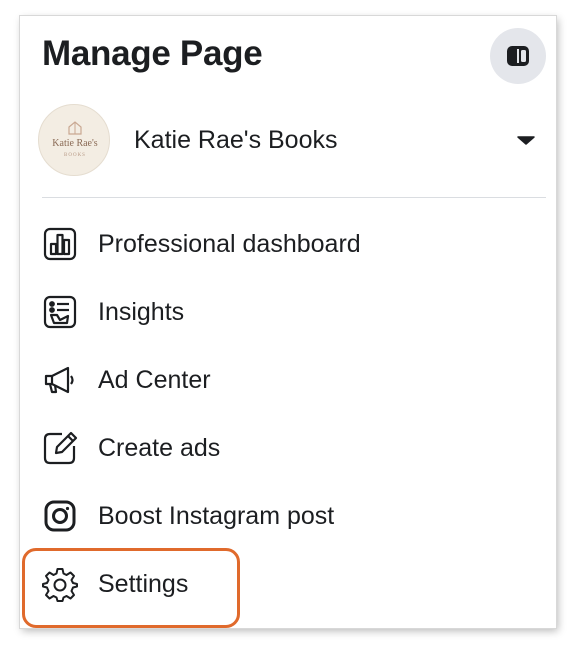  I want to click on pencil-square-icon, so click(60, 448).